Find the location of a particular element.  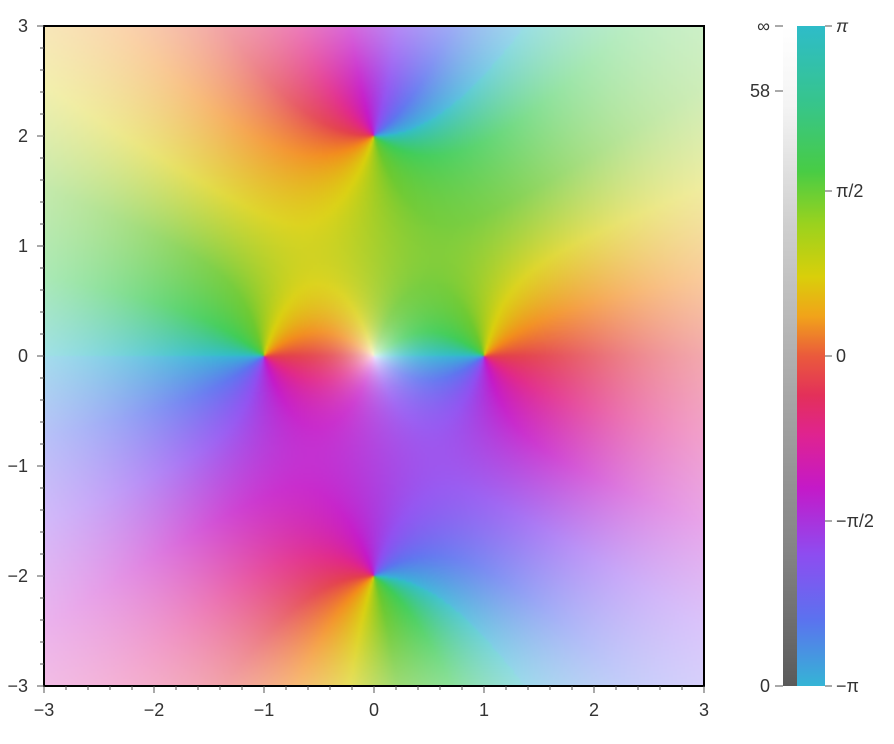

y-tick-label: −2 is located at coordinates (17, 576).